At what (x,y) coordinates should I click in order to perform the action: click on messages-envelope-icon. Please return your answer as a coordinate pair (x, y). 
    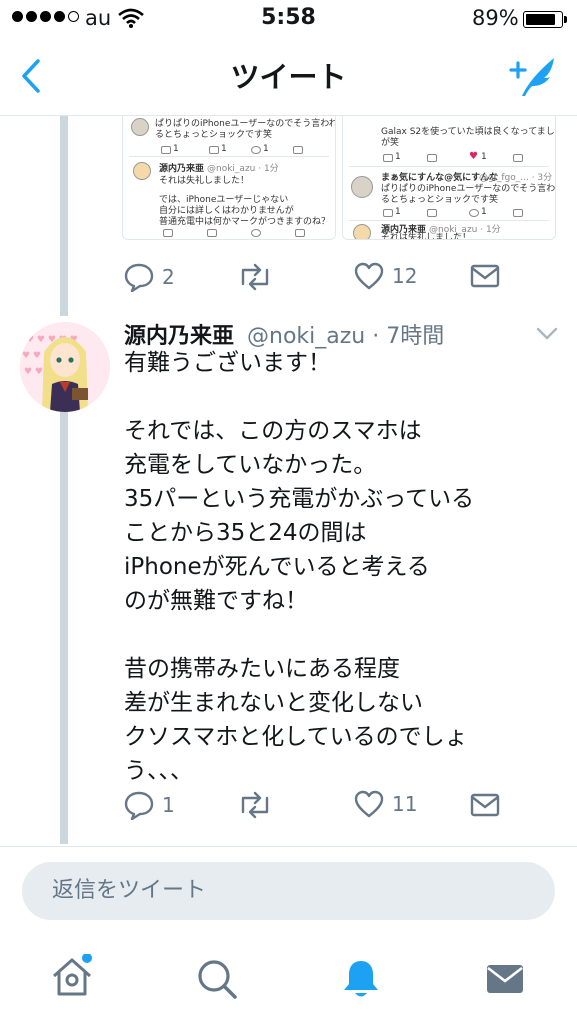
    Looking at the image, I should click on (505, 979).